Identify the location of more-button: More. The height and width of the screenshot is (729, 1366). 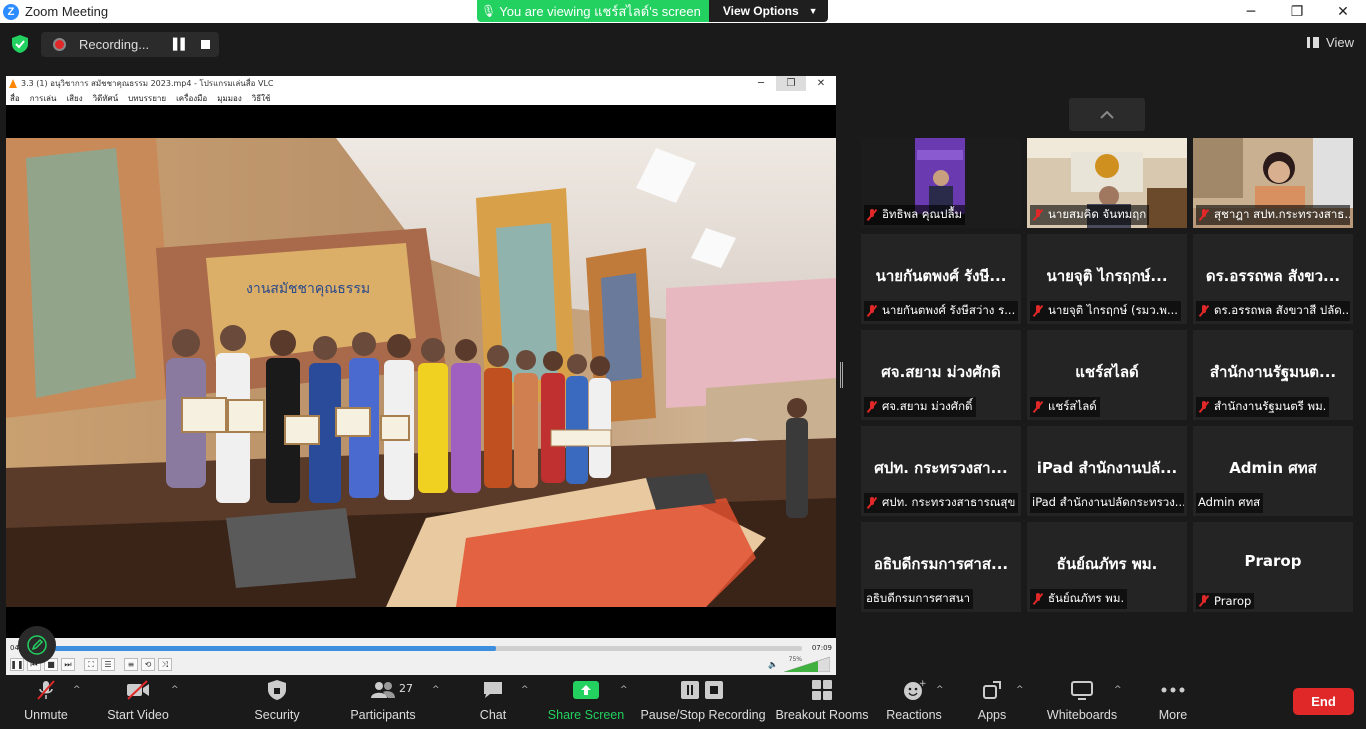
(1173, 702).